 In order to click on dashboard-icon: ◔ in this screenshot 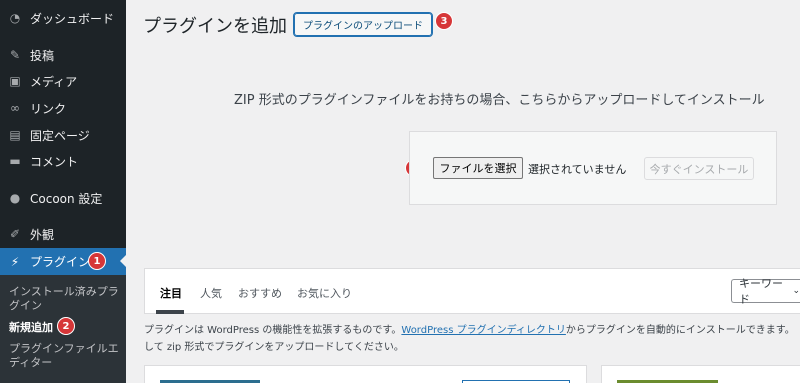, I will do `click(15, 18)`.